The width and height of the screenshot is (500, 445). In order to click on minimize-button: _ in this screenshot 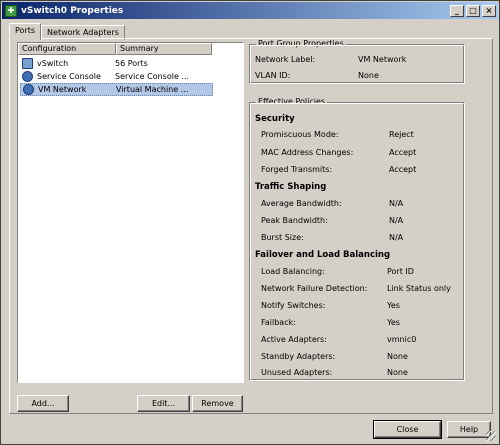, I will do `click(457, 10)`.